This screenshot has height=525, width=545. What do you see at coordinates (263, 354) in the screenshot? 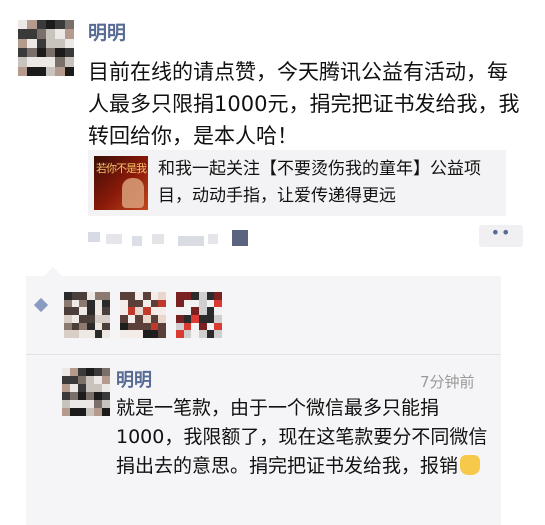
I see `divider` at bounding box center [263, 354].